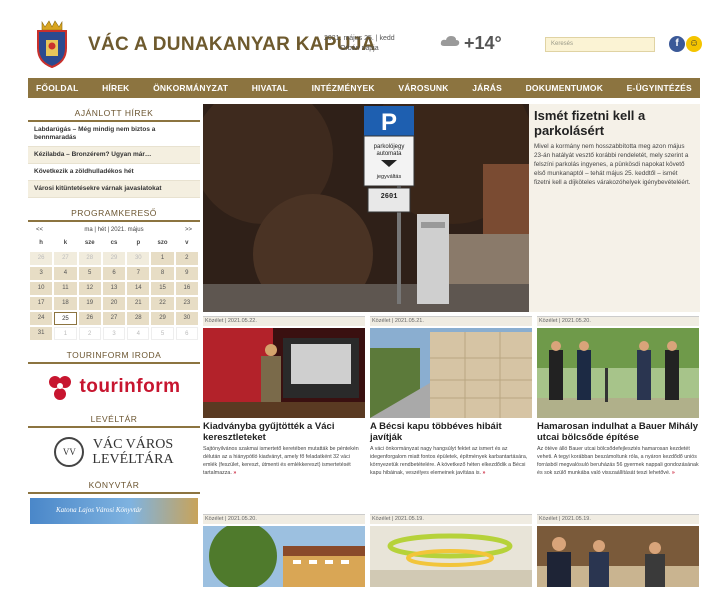 This screenshot has width=716, height=589. Describe the element at coordinates (188, 230) in the screenshot. I see `calendar-next-button: >>` at that location.